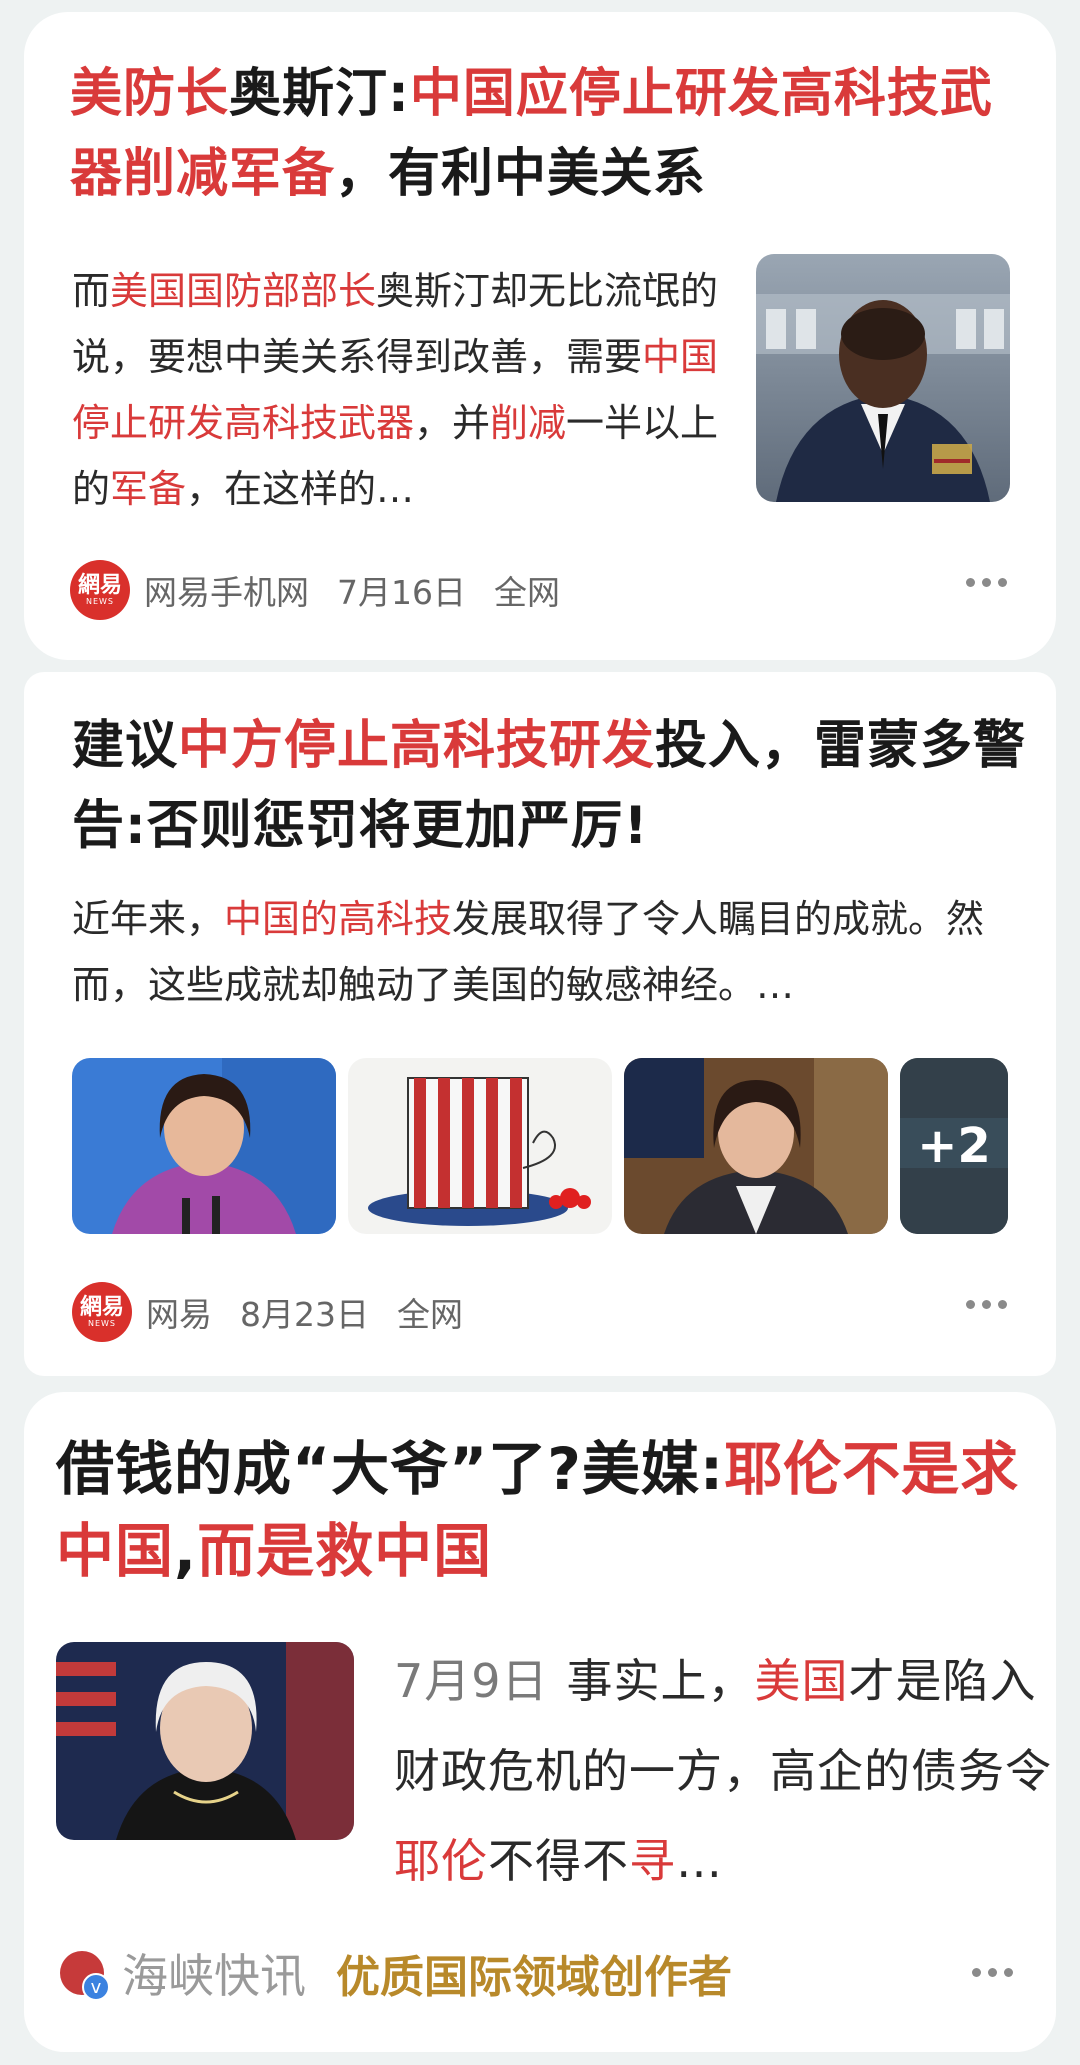  Describe the element at coordinates (179, 1312) in the screenshot. I see `news-source: 网易` at that location.